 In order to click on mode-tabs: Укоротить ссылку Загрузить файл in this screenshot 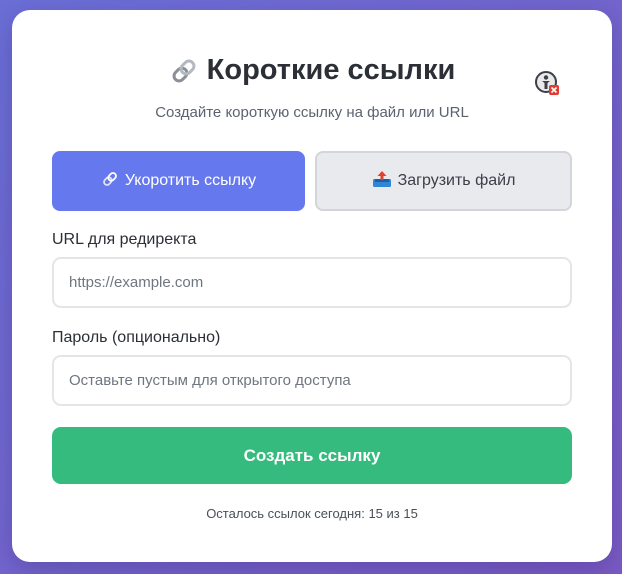, I will do `click(312, 181)`.